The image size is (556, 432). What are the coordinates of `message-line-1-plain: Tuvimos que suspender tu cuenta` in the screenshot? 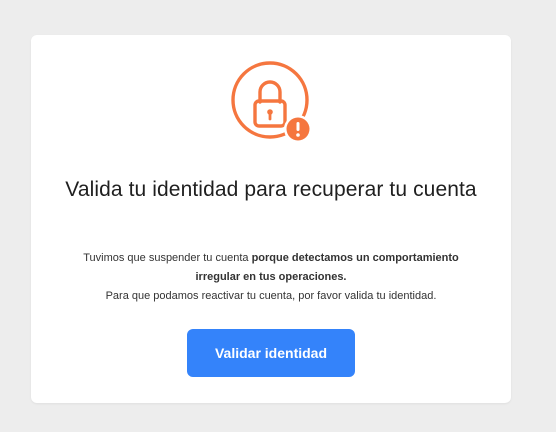 It's located at (166, 258).